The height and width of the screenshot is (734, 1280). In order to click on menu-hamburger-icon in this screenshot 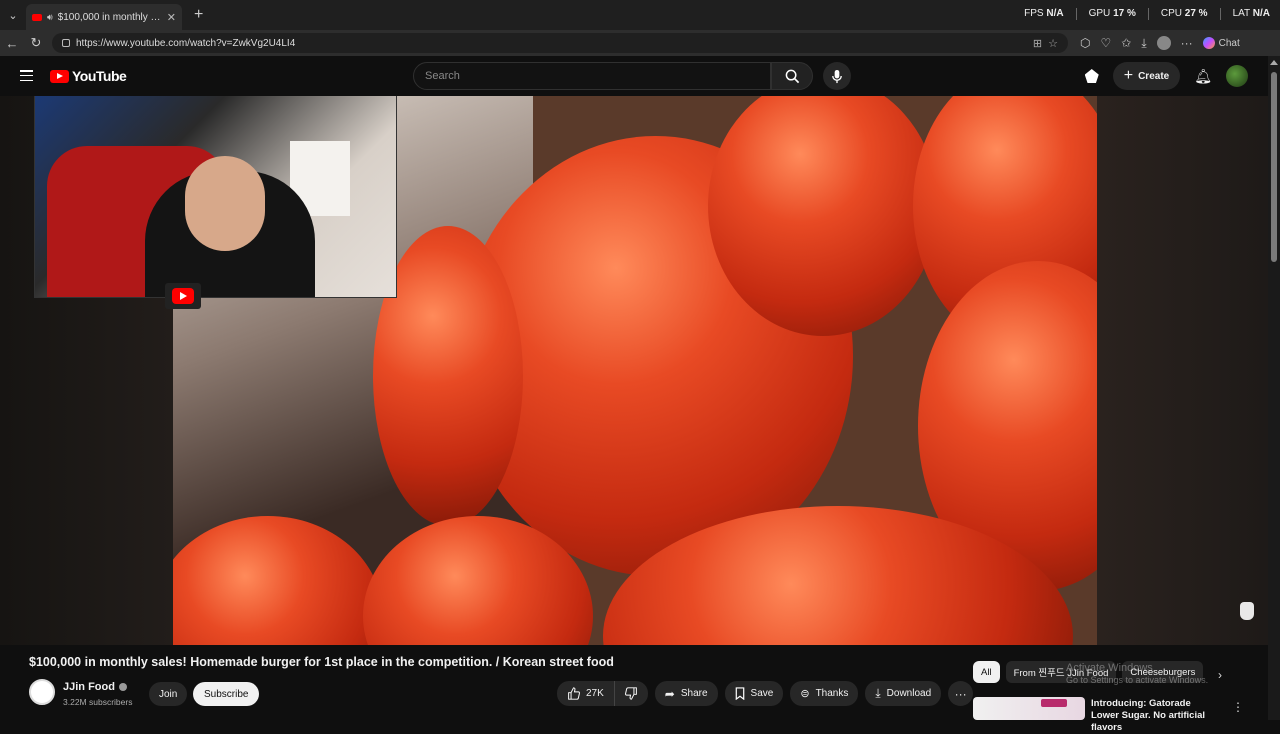, I will do `click(26, 75)`.